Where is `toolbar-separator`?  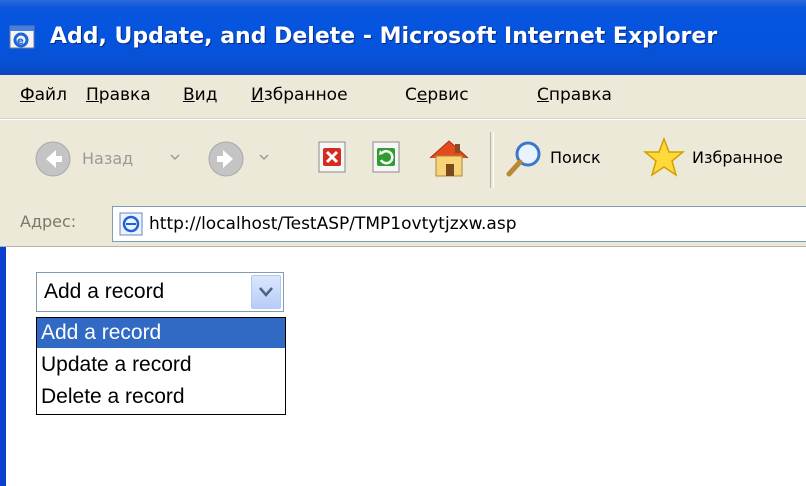
toolbar-separator is located at coordinates (492, 160).